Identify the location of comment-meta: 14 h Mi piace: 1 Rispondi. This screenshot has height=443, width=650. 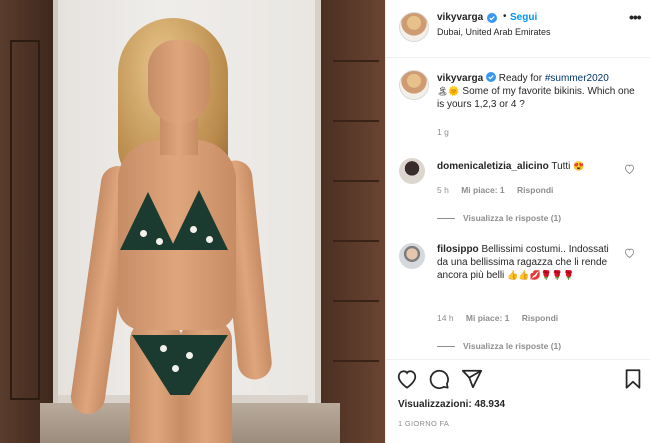
(497, 318).